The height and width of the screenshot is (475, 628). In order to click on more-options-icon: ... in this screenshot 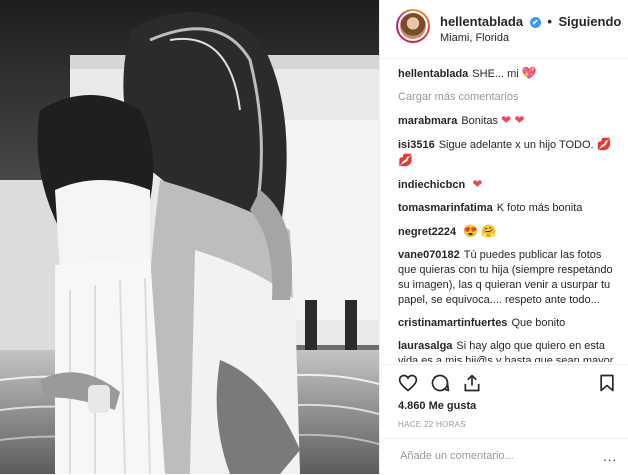, I will do `click(610, 456)`.